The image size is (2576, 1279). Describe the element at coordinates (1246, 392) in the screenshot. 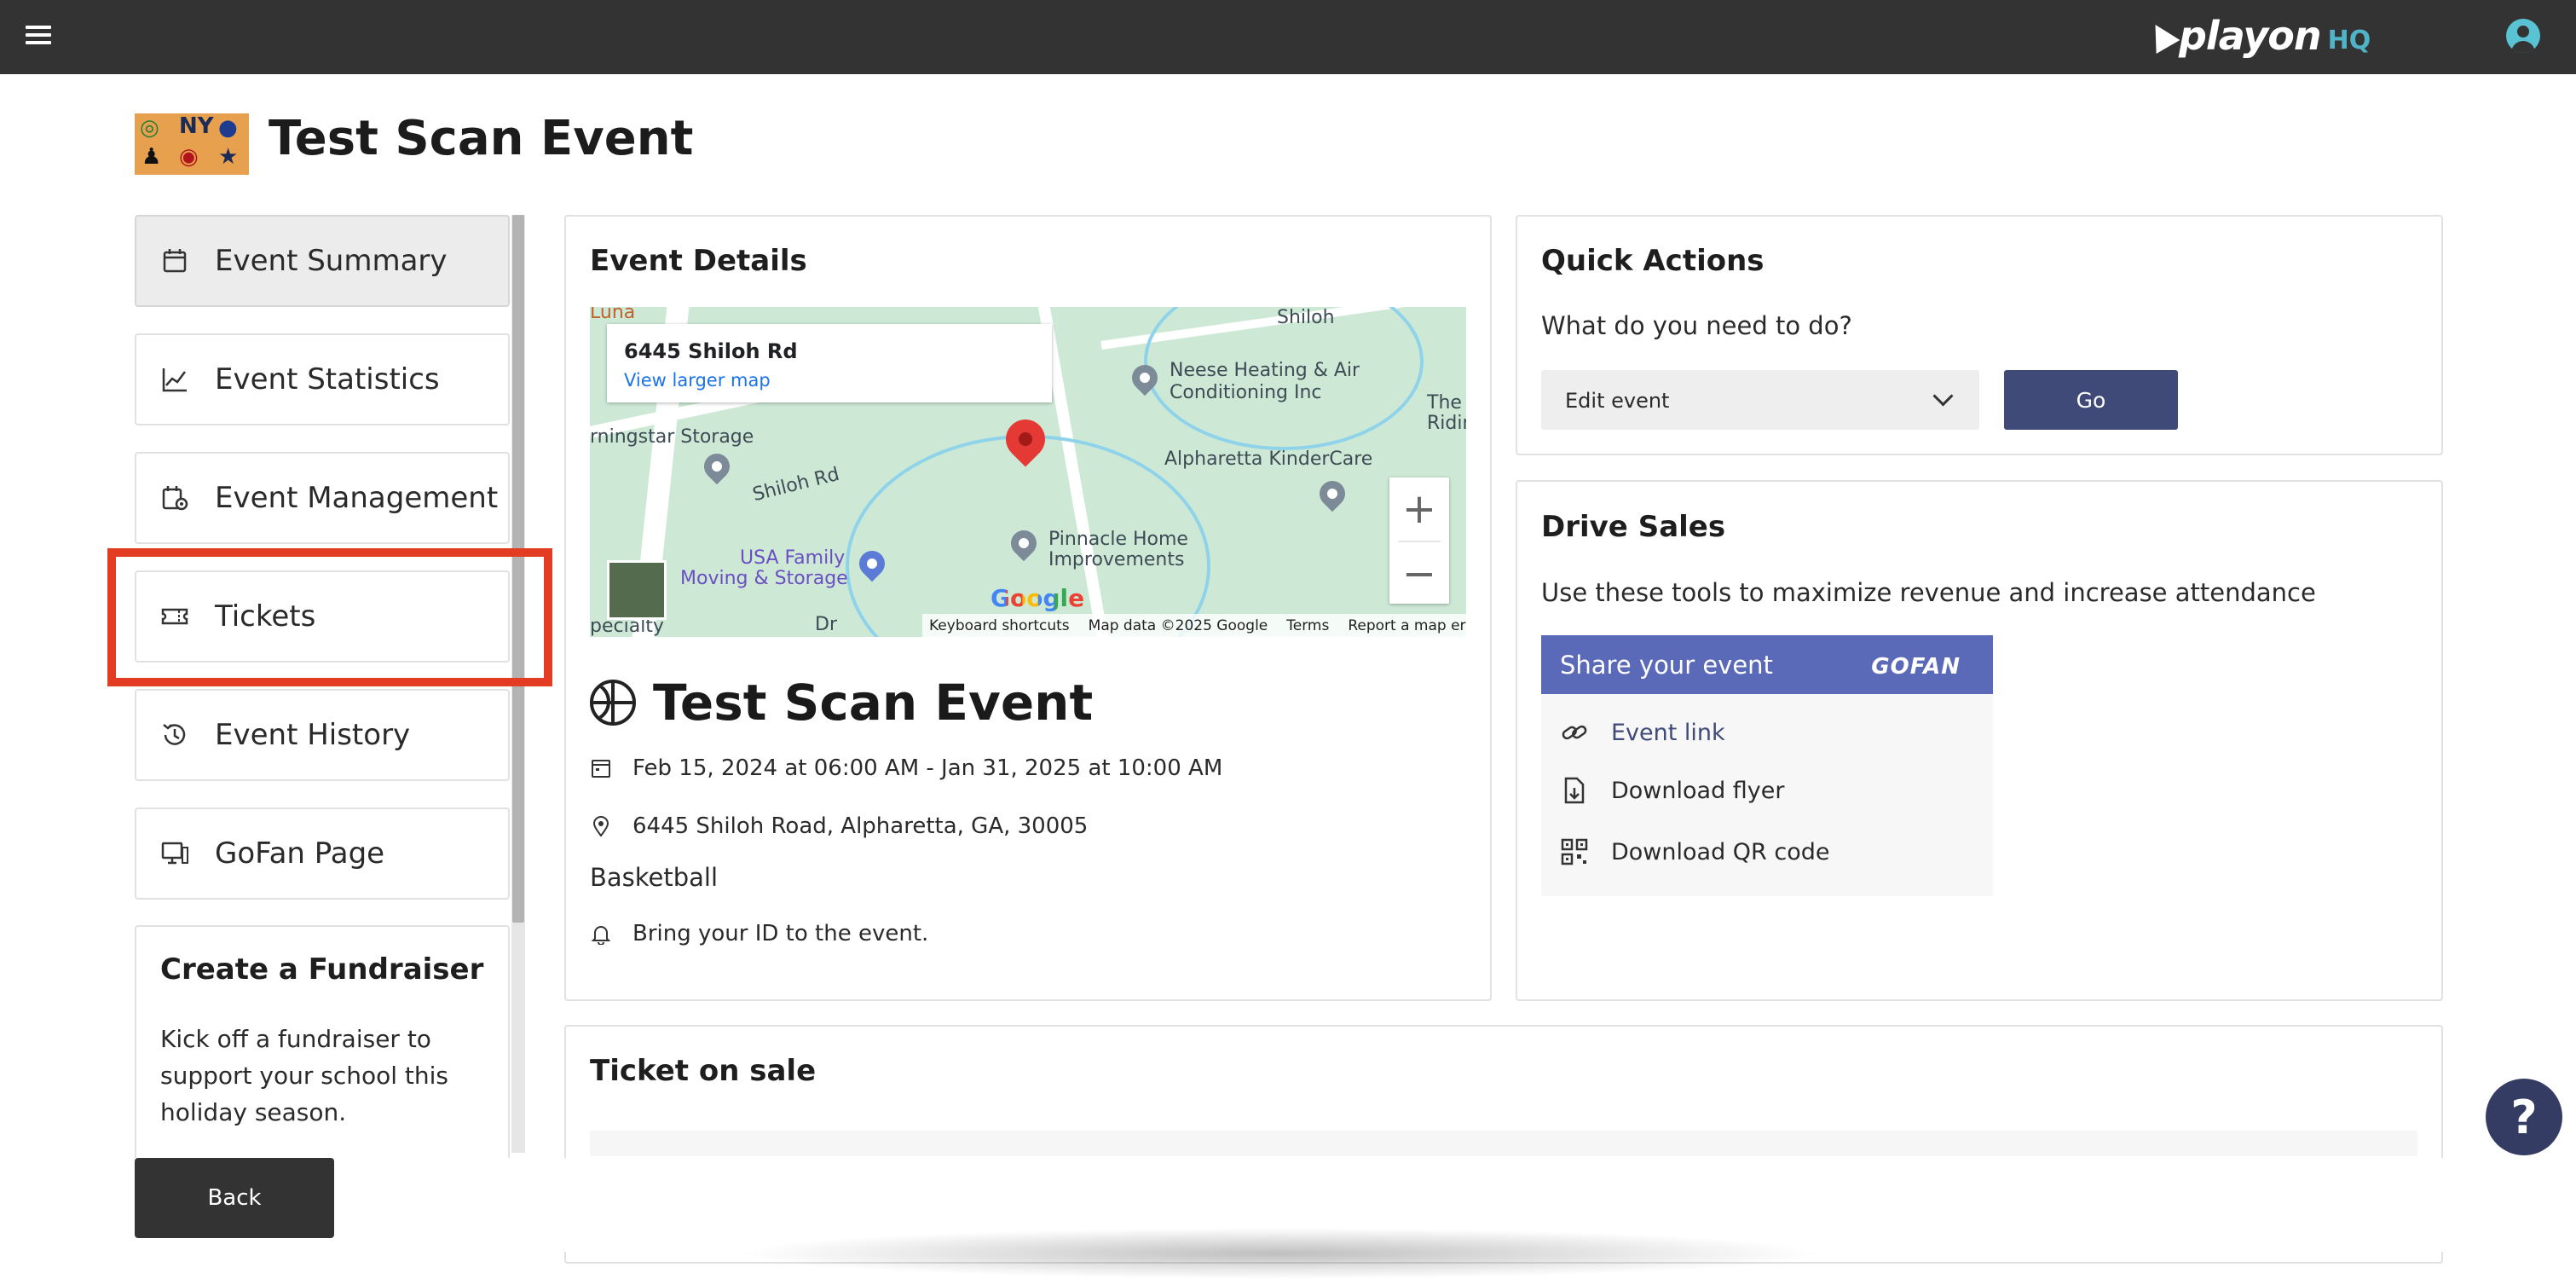

I see `map-label: Conditioning Inc` at that location.